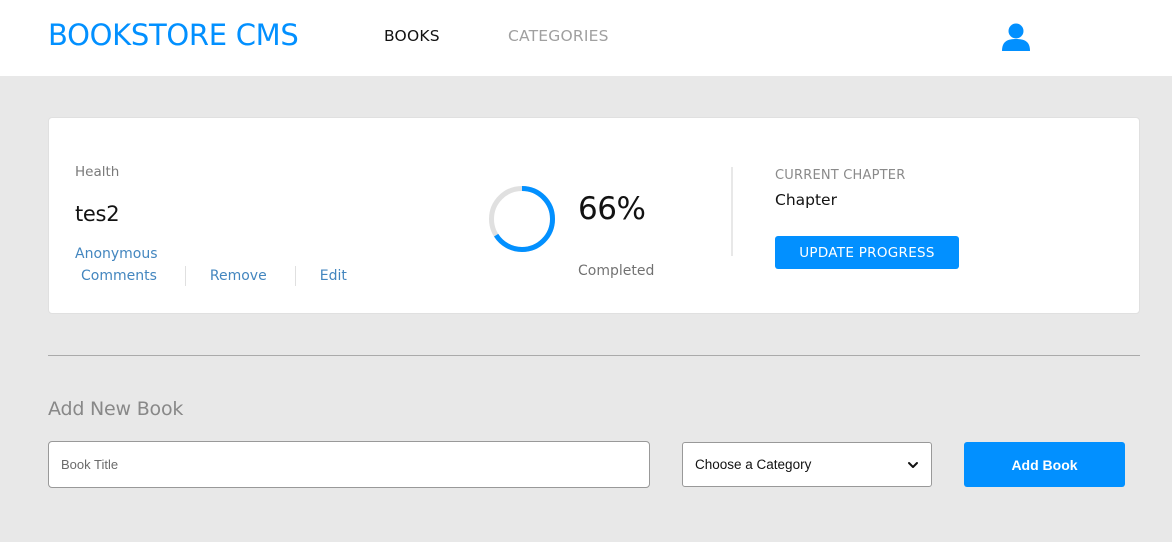 The image size is (1172, 542). What do you see at coordinates (1044, 464) in the screenshot?
I see `add-book-button: Add Book` at bounding box center [1044, 464].